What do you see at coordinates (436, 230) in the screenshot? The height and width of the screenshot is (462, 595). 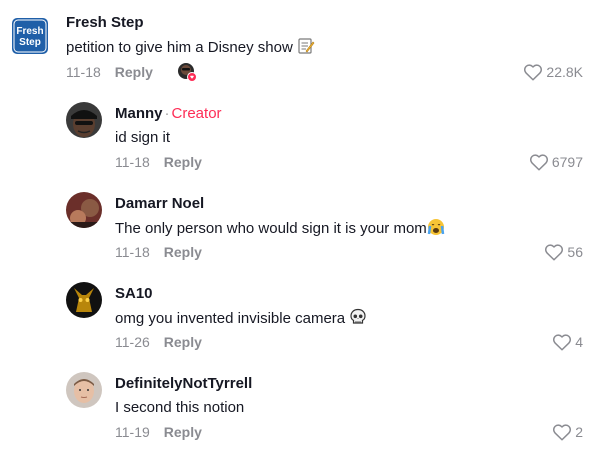 I see `crying-face-emoji` at bounding box center [436, 230].